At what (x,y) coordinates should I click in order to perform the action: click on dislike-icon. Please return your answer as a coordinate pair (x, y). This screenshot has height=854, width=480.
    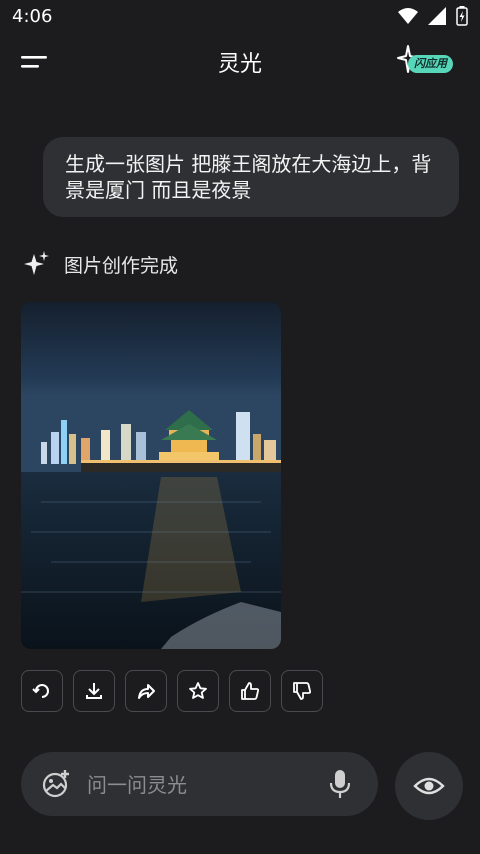
    Looking at the image, I should click on (302, 691).